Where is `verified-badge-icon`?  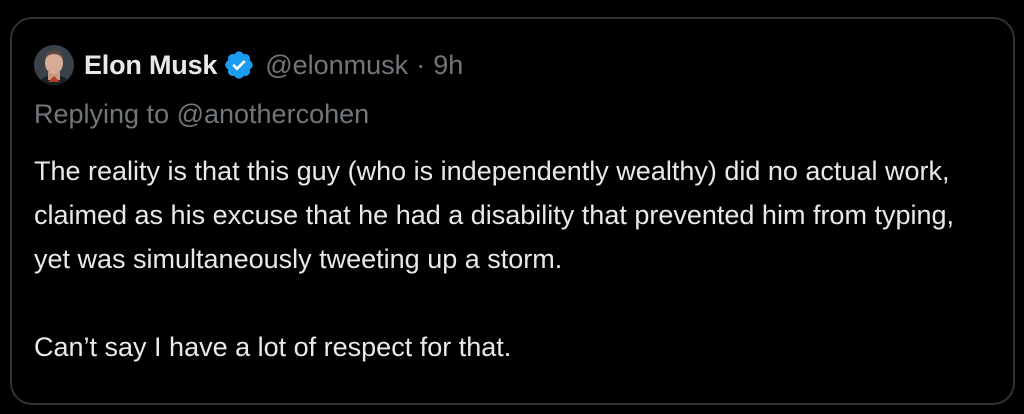
verified-badge-icon is located at coordinates (239, 65).